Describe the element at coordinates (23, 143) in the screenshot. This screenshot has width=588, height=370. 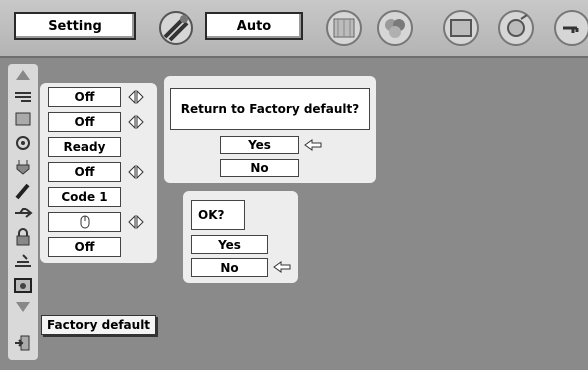
I see `display-icon` at that location.